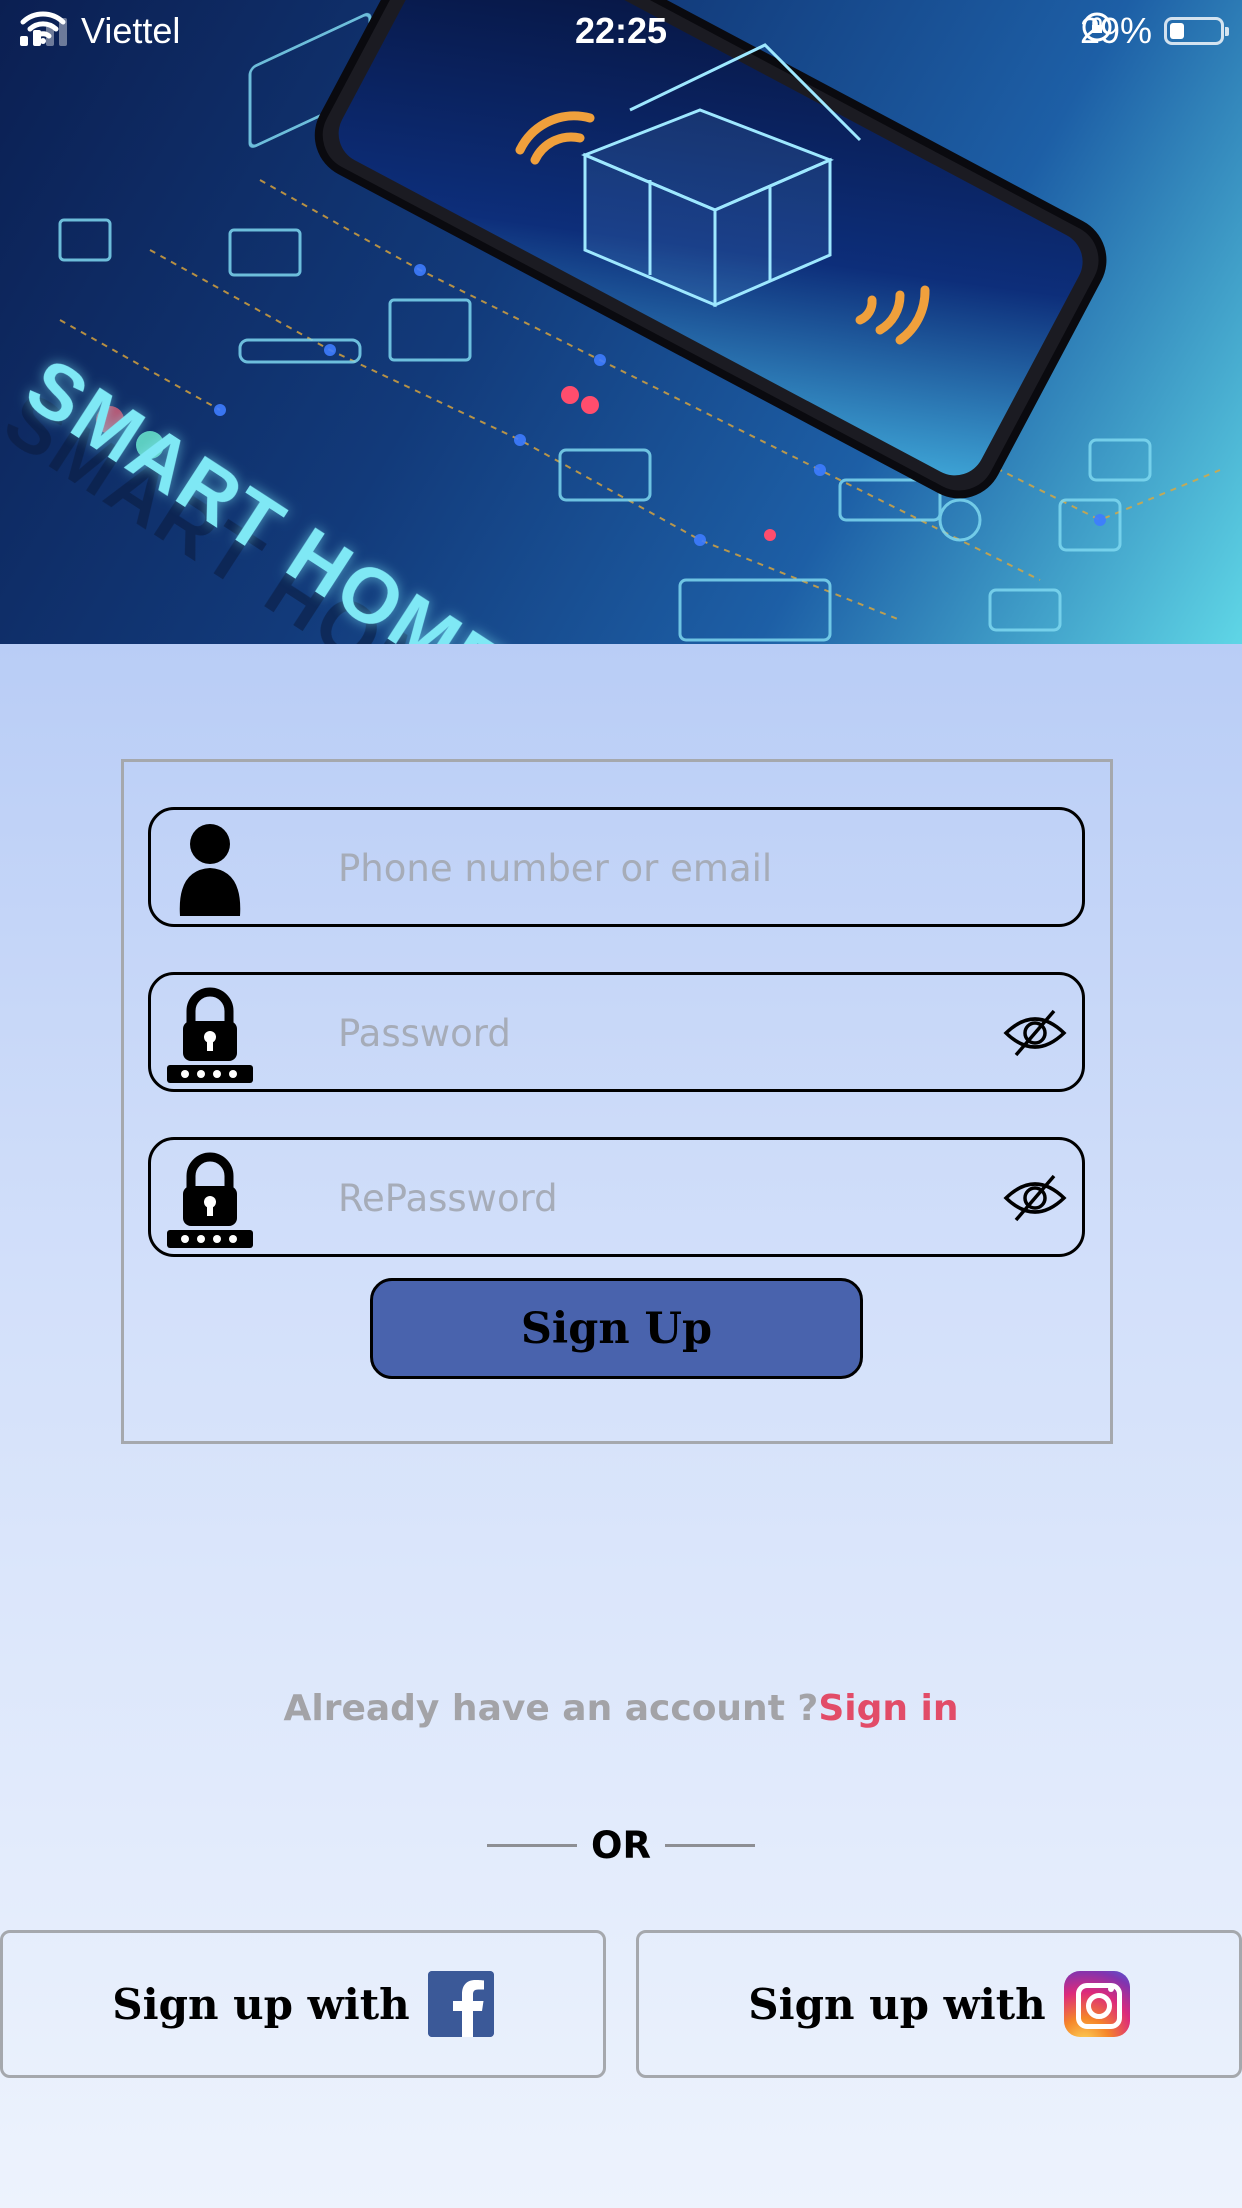 Image resolution: width=1242 pixels, height=2208 pixels. Describe the element at coordinates (888, 1708) in the screenshot. I see `sign-in-link: Sign in` at that location.